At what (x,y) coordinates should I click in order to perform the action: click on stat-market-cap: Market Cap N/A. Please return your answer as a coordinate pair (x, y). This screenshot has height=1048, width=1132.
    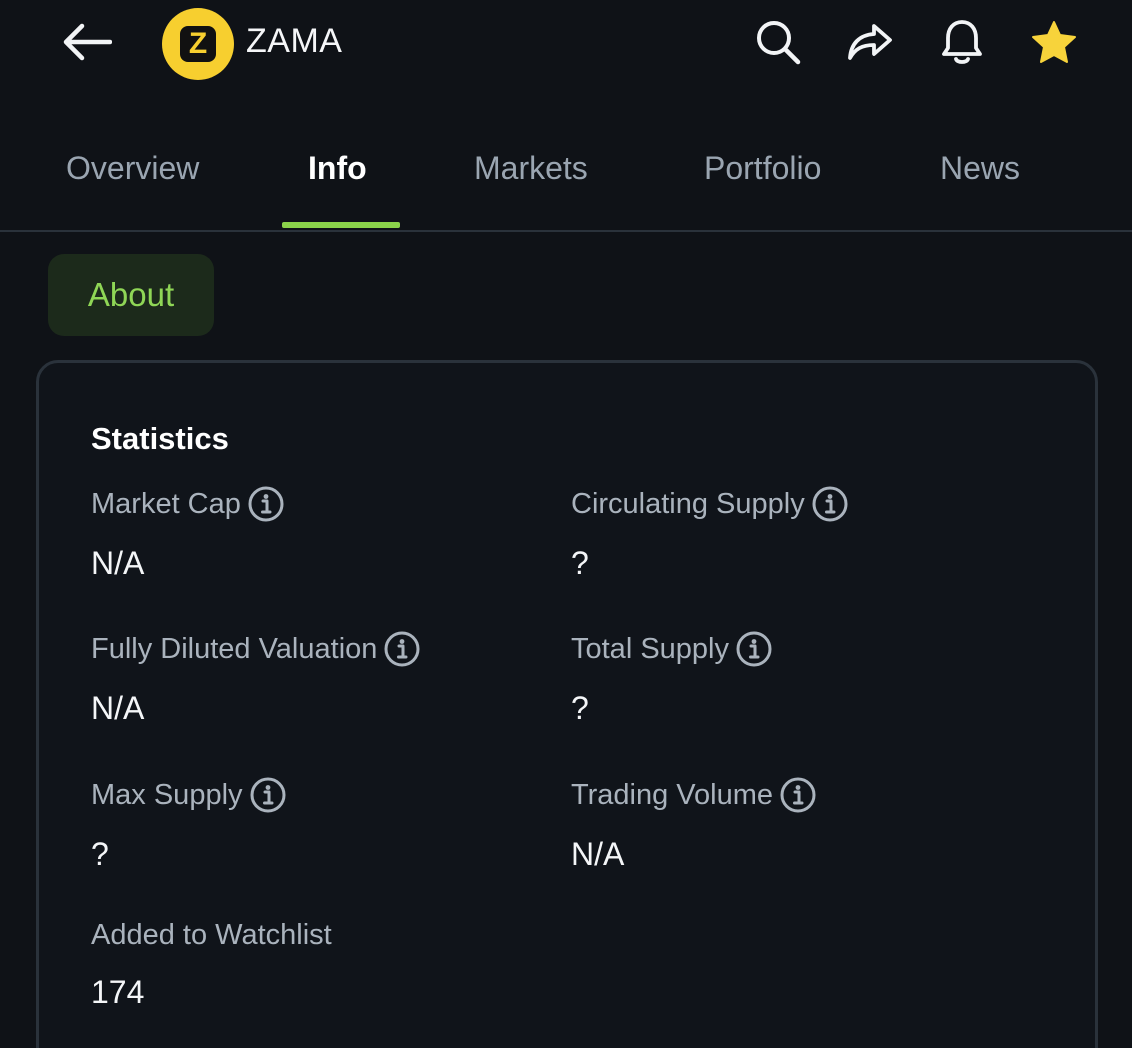
    Looking at the image, I should click on (321, 533).